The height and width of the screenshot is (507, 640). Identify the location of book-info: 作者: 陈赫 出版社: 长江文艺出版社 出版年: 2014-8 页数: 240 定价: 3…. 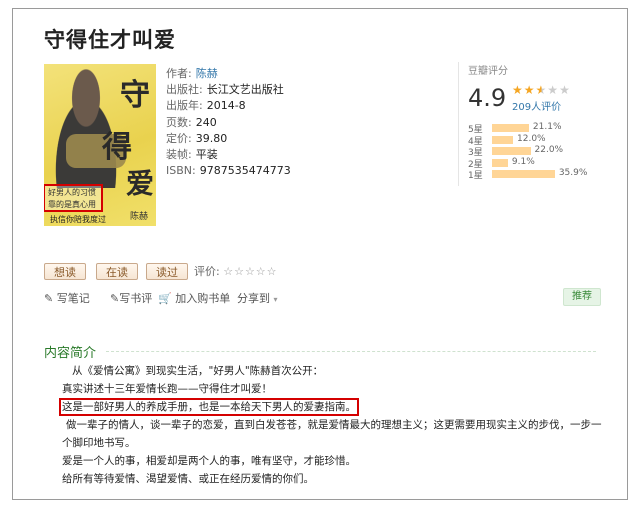
(228, 122).